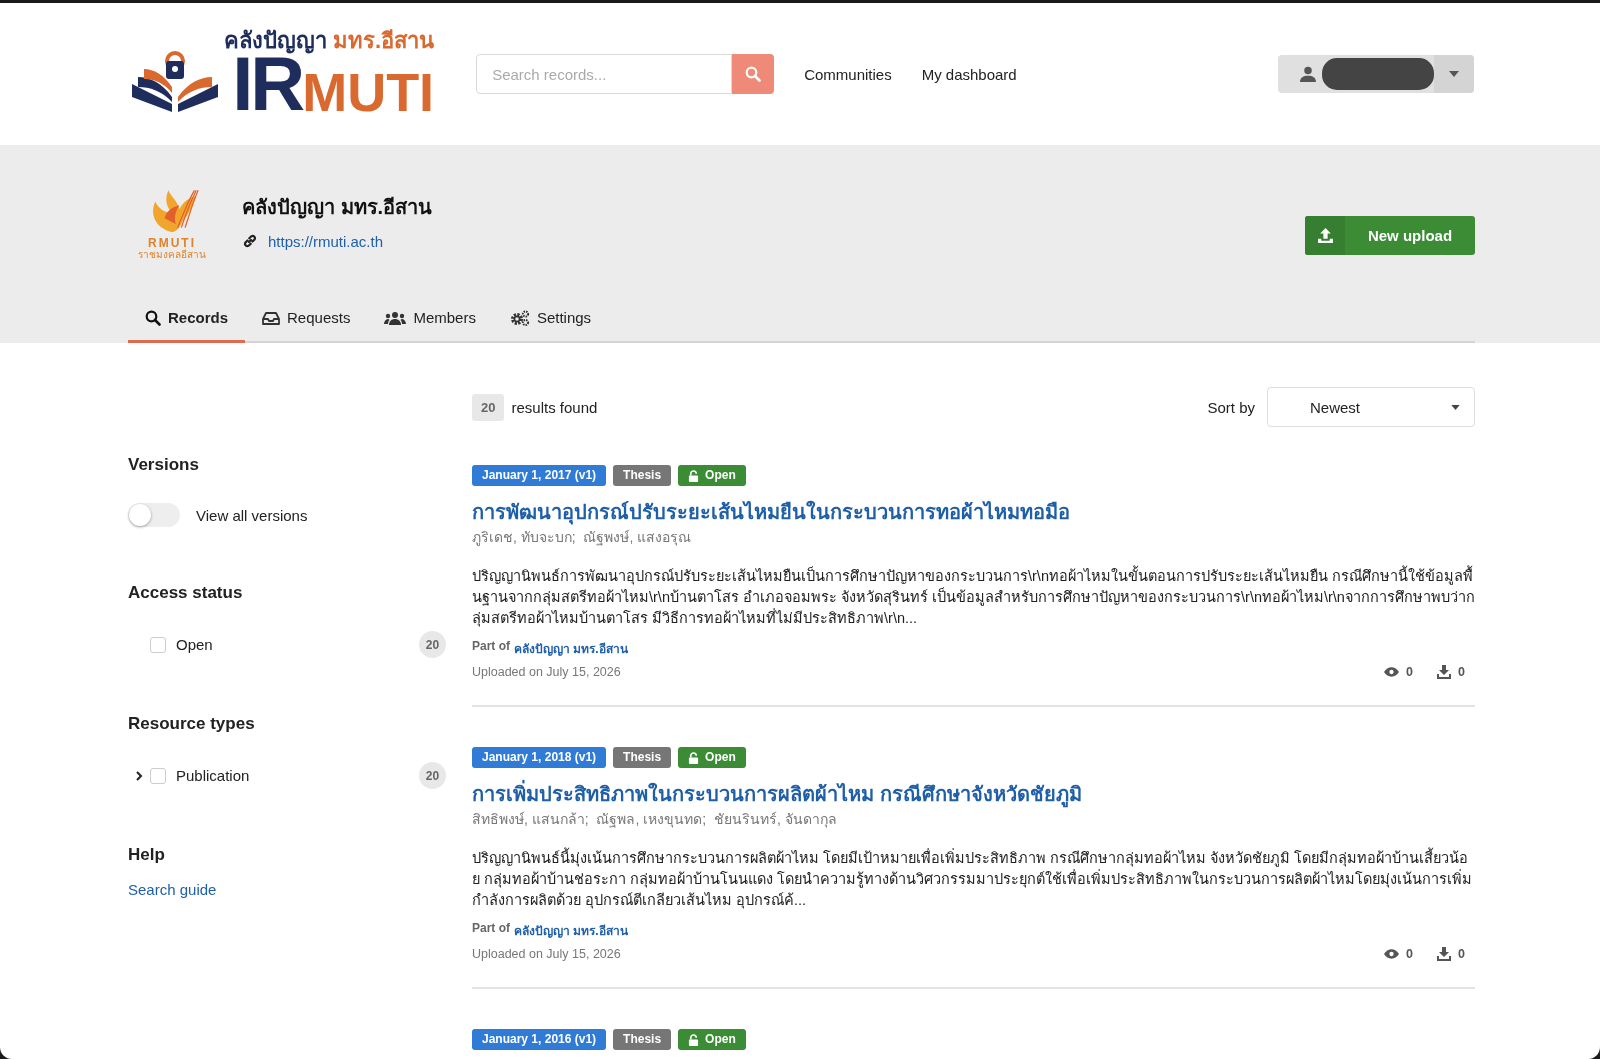  Describe the element at coordinates (187, 319) in the screenshot. I see `tab: Records` at that location.